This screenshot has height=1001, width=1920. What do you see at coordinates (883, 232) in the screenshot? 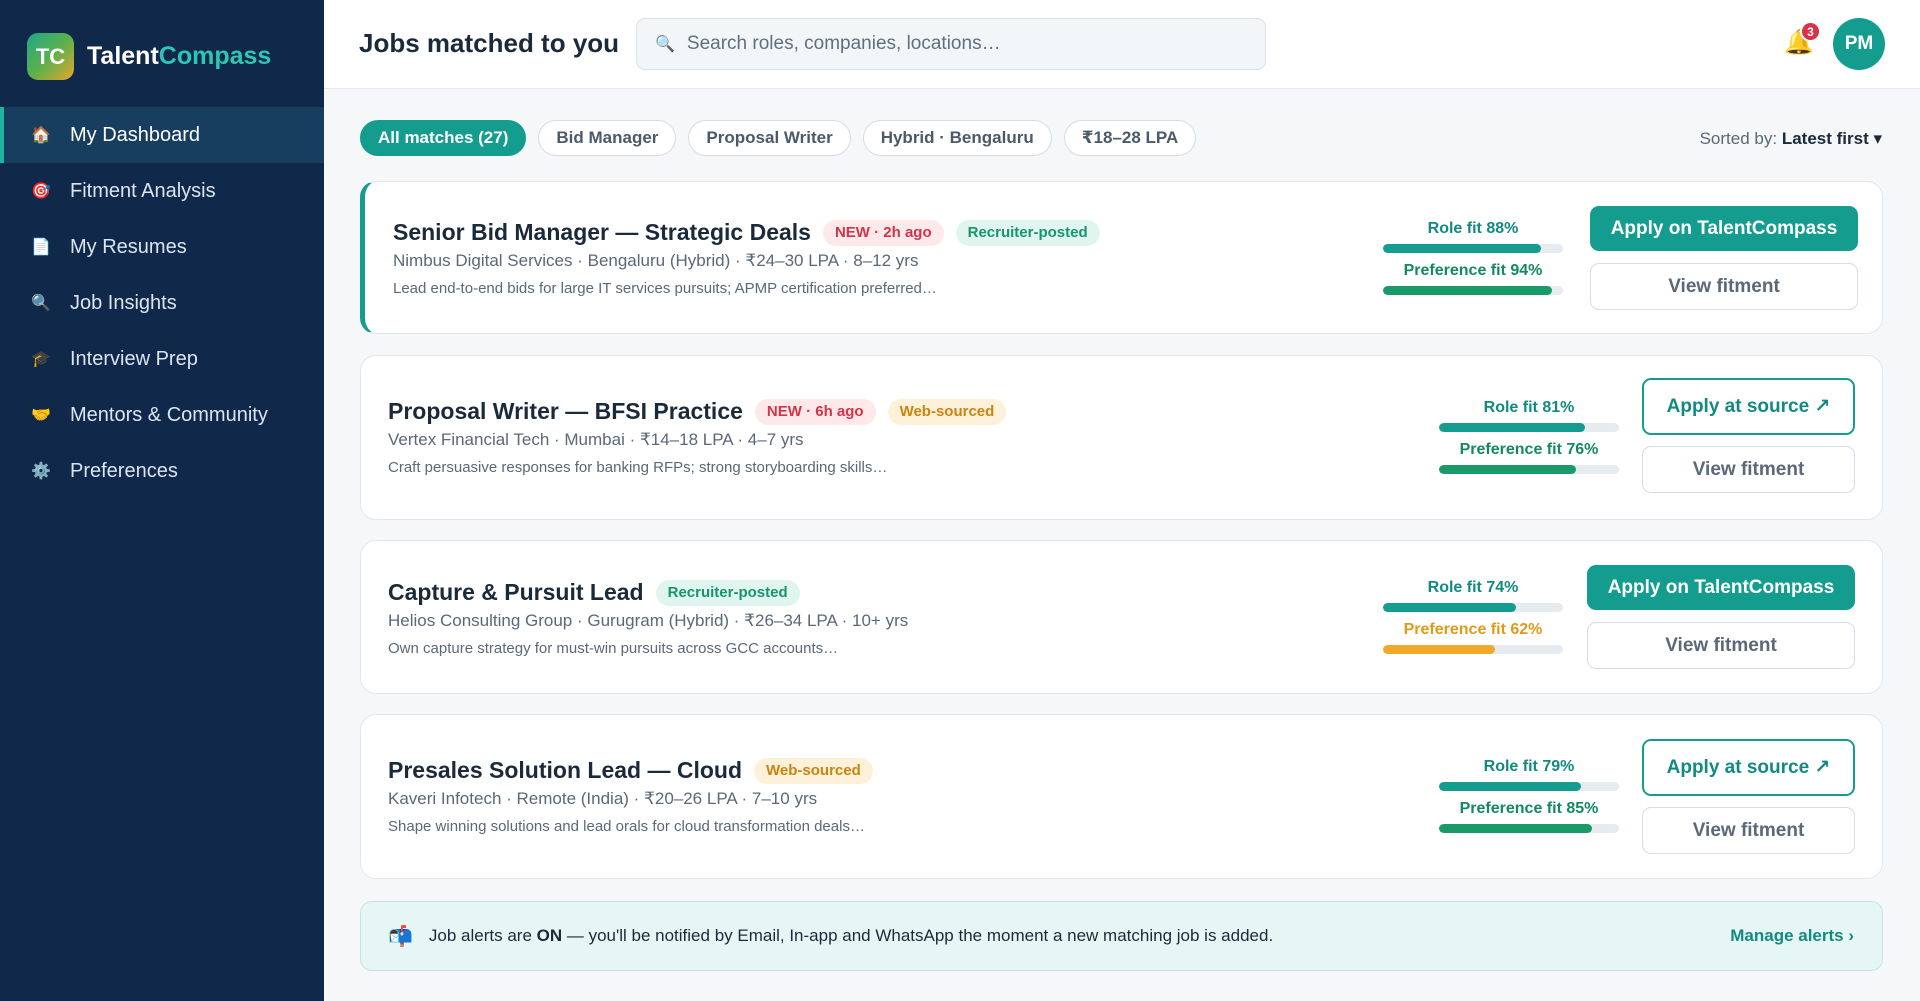
I see `new-badge: NEW · 2h ago` at bounding box center [883, 232].